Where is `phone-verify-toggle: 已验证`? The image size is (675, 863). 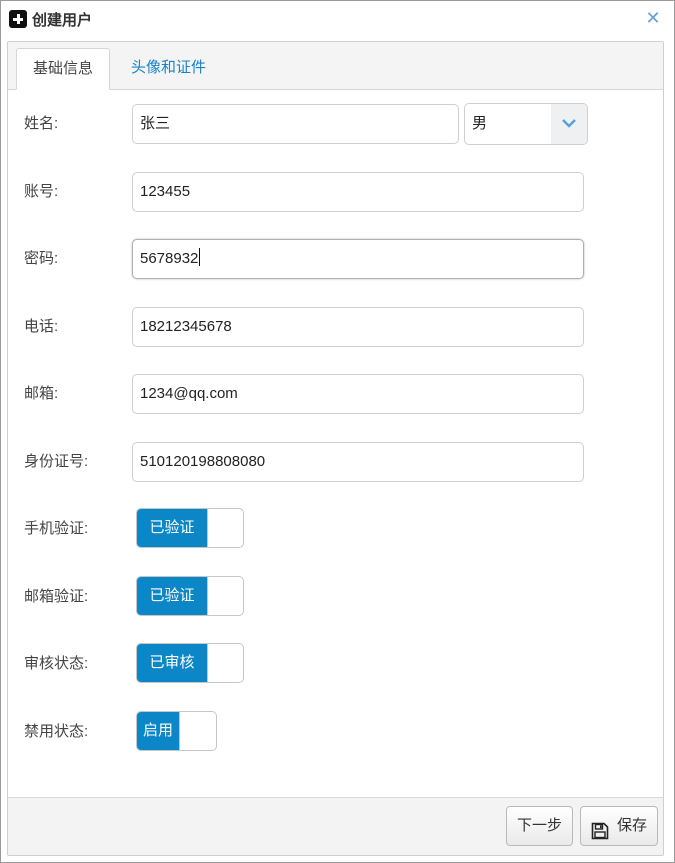 phone-verify-toggle: 已验证 is located at coordinates (190, 528).